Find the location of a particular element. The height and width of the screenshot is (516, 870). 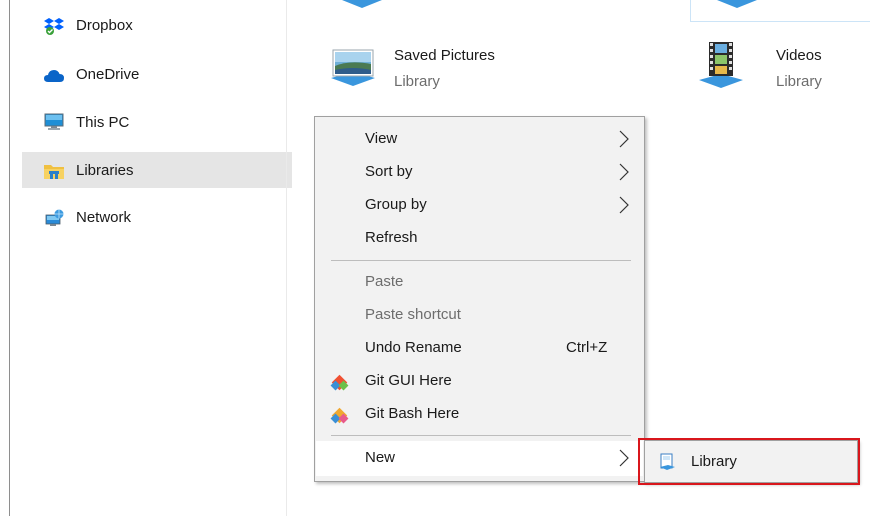

computer-monitor-icon is located at coordinates (54, 121).